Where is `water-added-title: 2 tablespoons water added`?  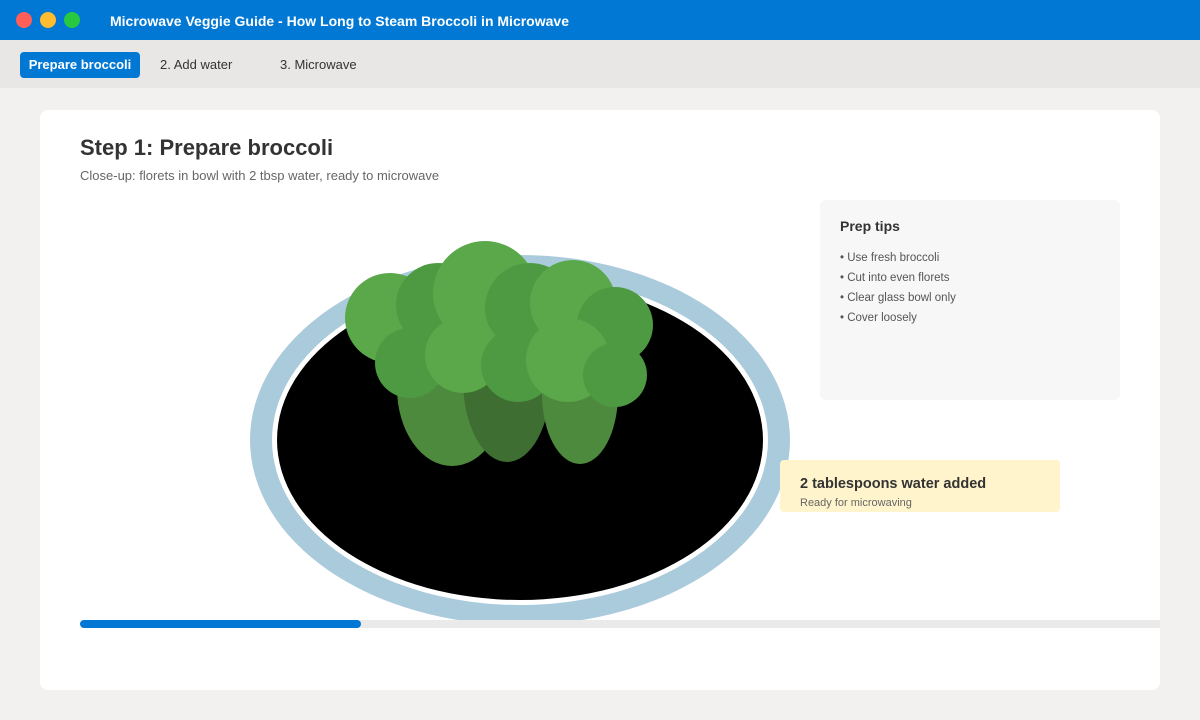
water-added-title: 2 tablespoons water added is located at coordinates (893, 484).